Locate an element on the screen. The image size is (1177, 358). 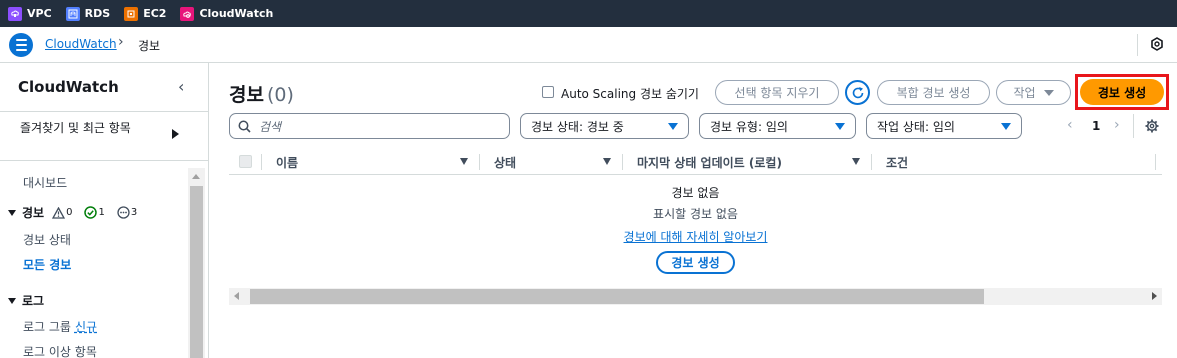
column-header-last-update: 마지막 상태 업데이트 (로컬) is located at coordinates (709, 162).